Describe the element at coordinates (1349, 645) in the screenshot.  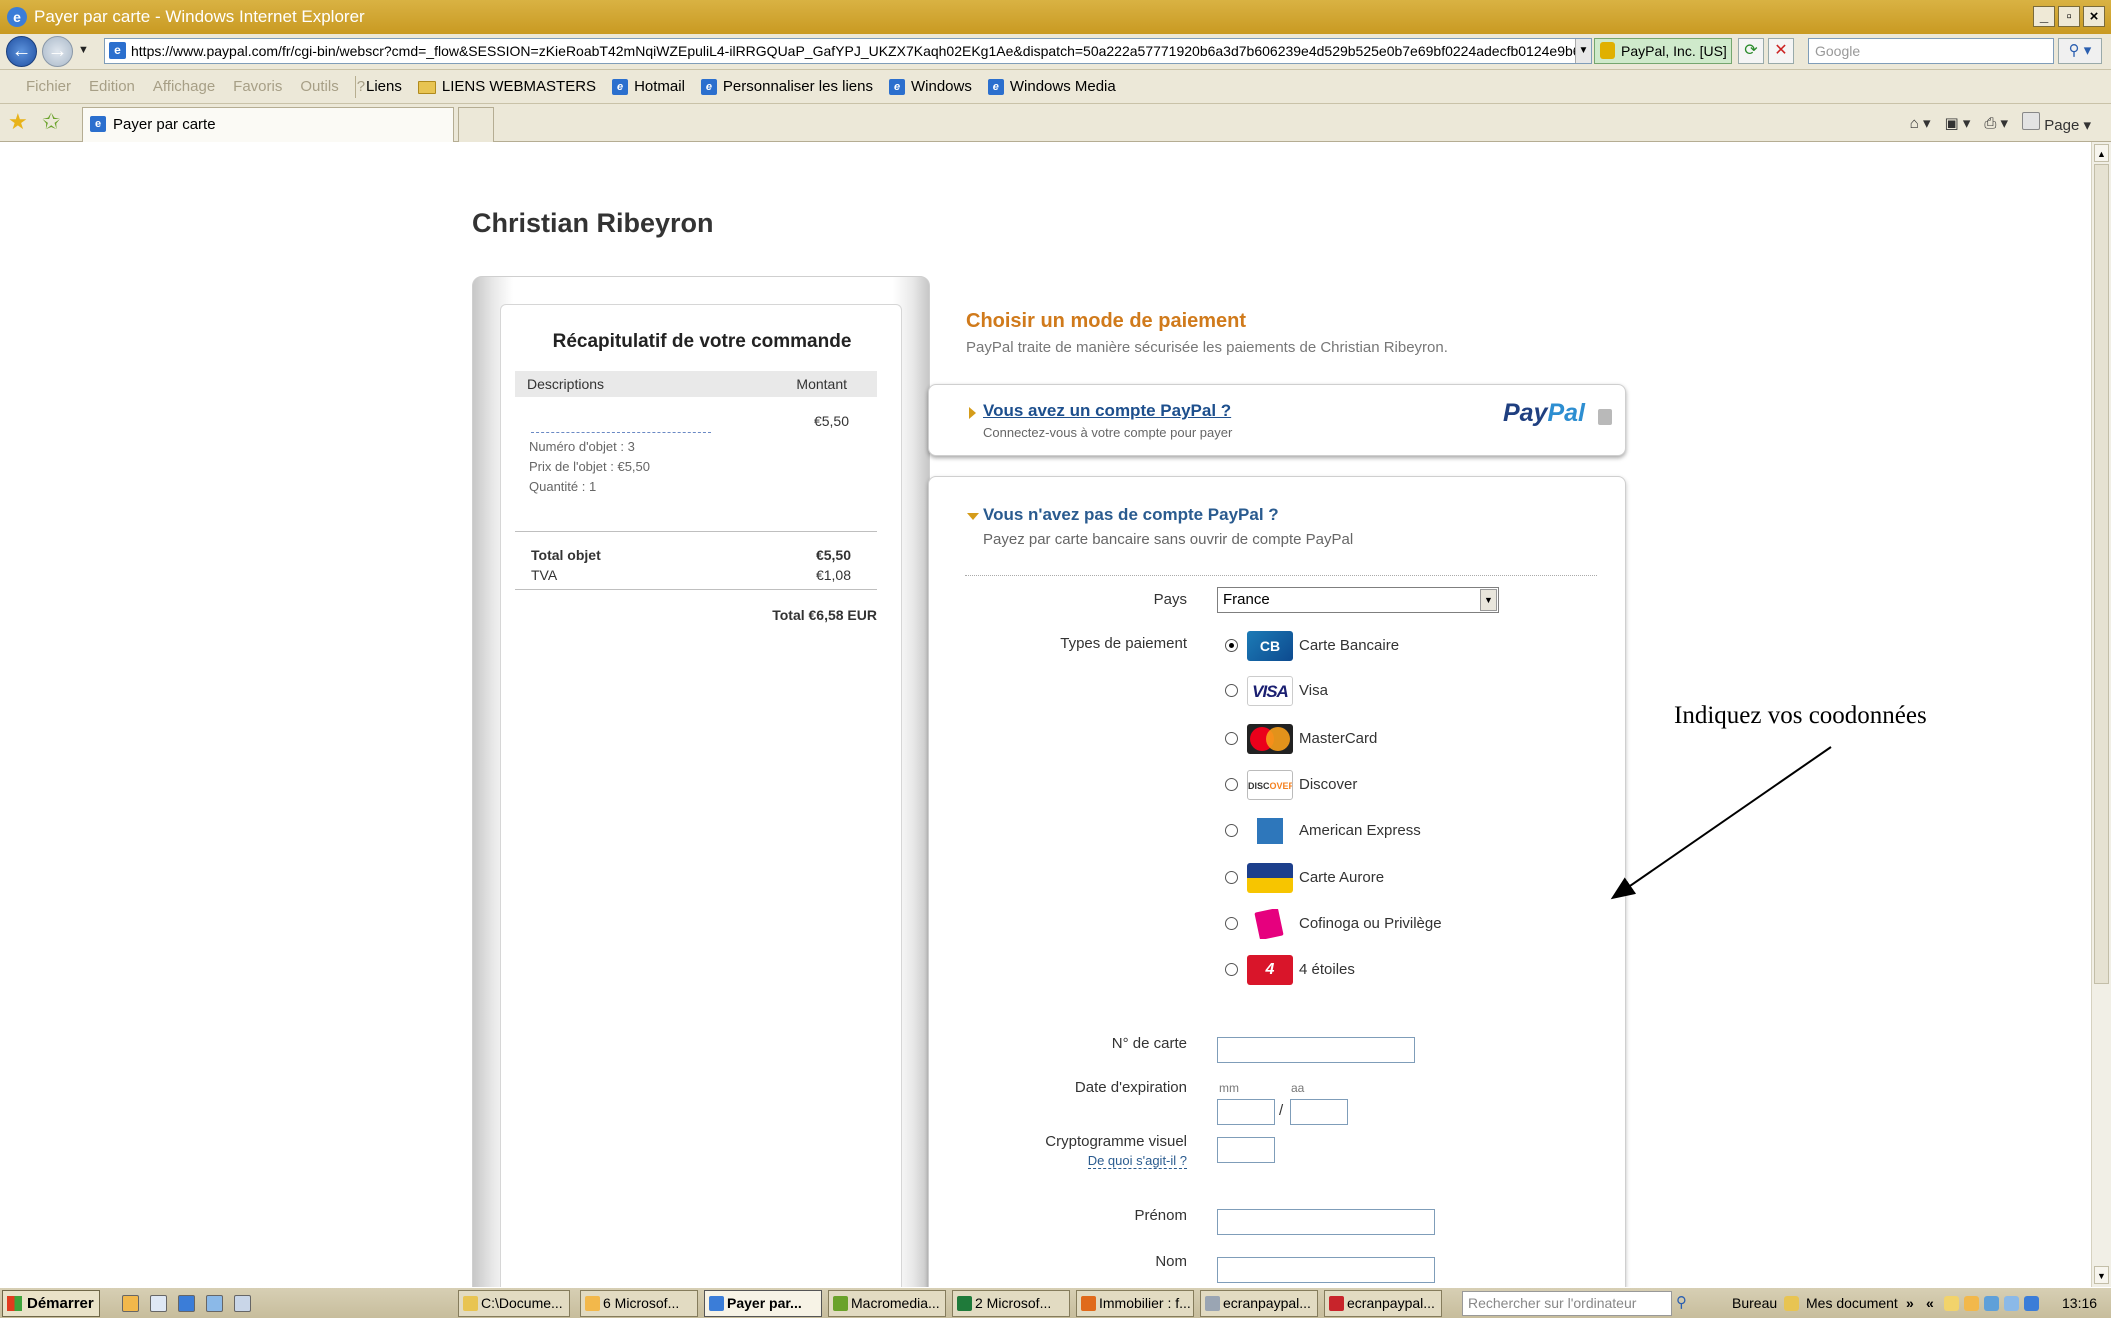
I see `label-carte-bancaire: Carte Bancaire` at that location.